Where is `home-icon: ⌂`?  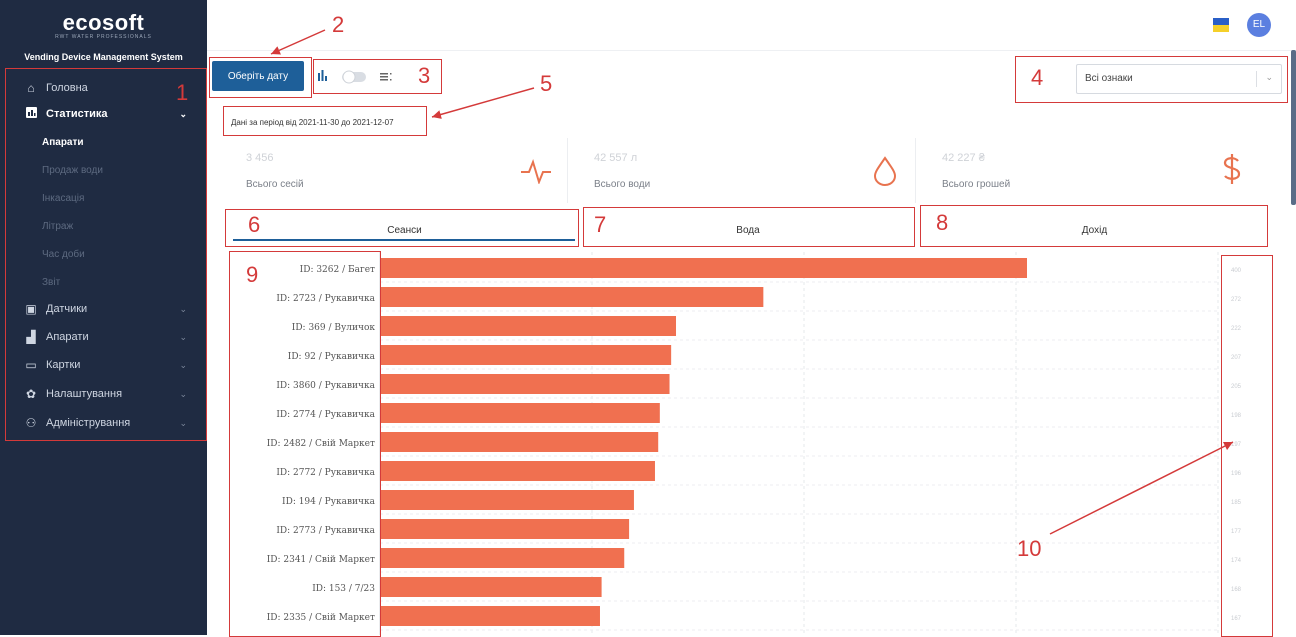 home-icon: ⌂ is located at coordinates (31, 88).